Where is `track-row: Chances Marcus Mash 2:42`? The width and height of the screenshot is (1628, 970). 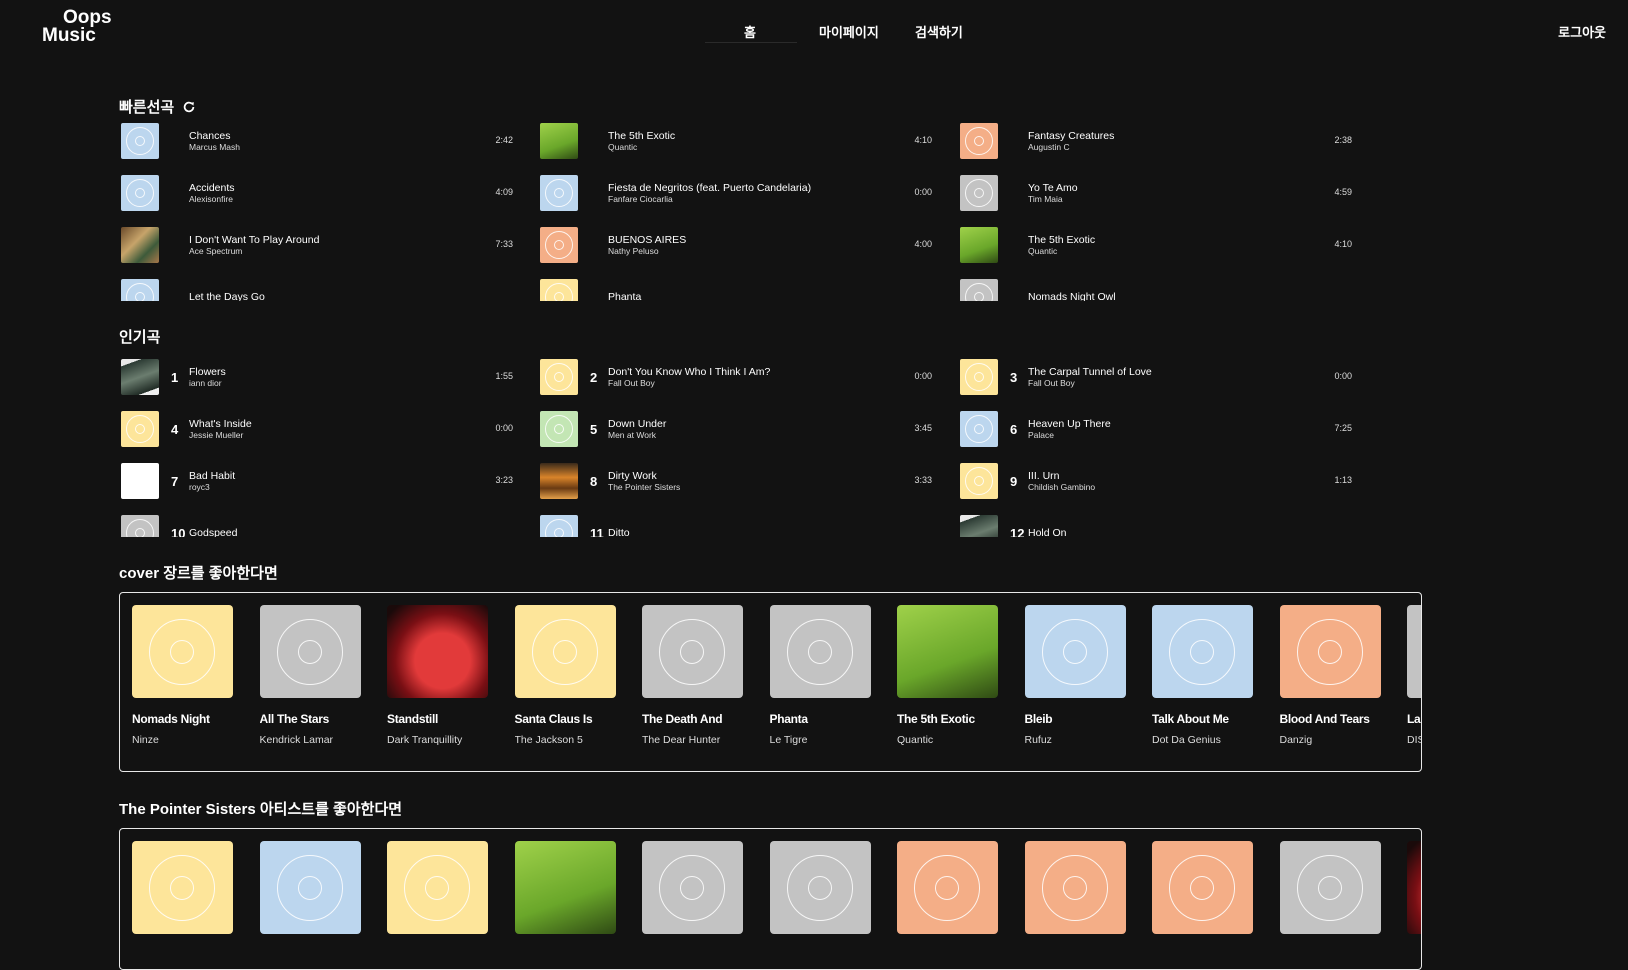
track-row: Chances Marcus Mash 2:42 is located at coordinates (317, 141).